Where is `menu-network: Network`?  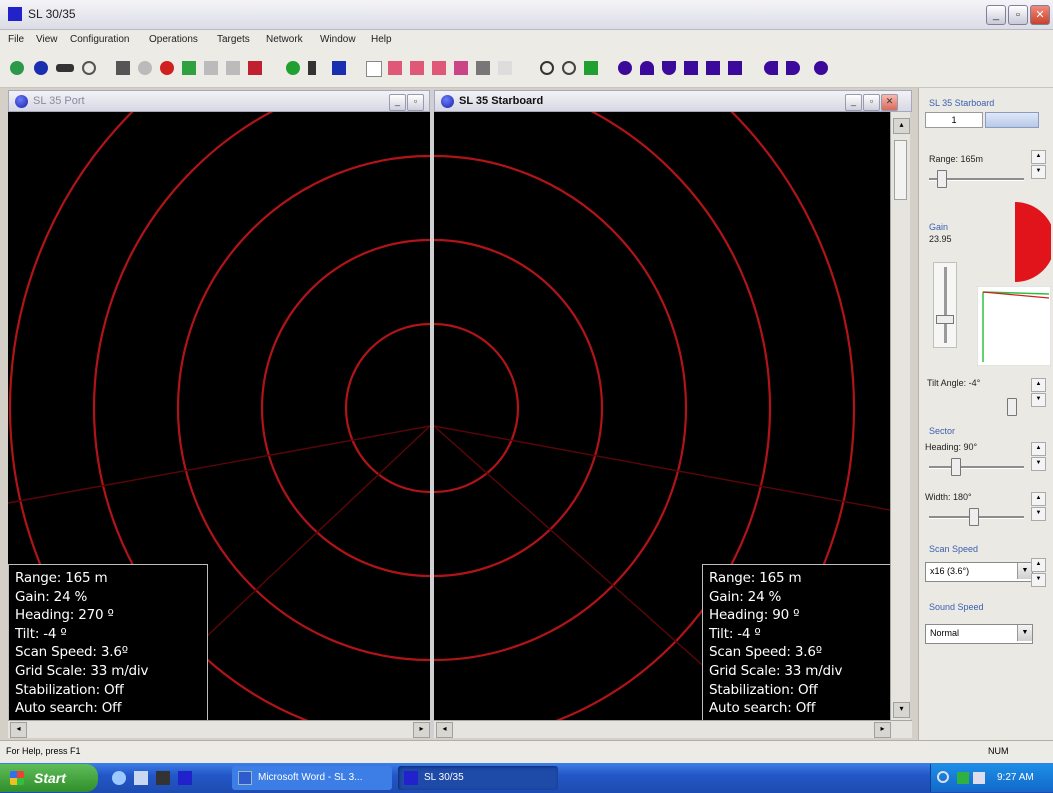 menu-network: Network is located at coordinates (284, 39).